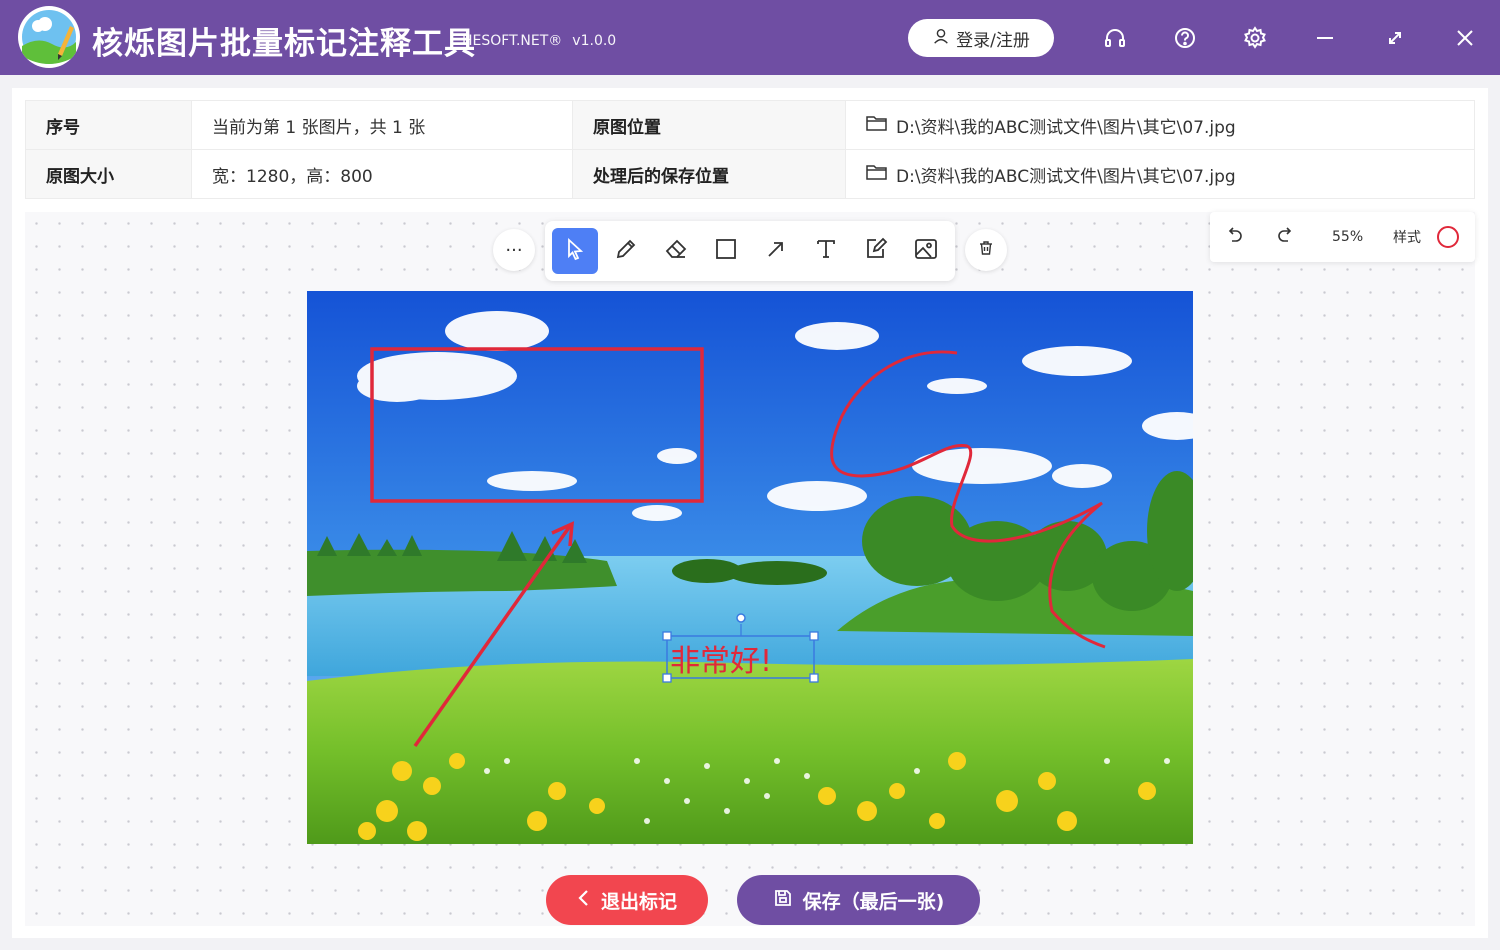  I want to click on view-controls-panel: 55% 样式, so click(1342, 237).